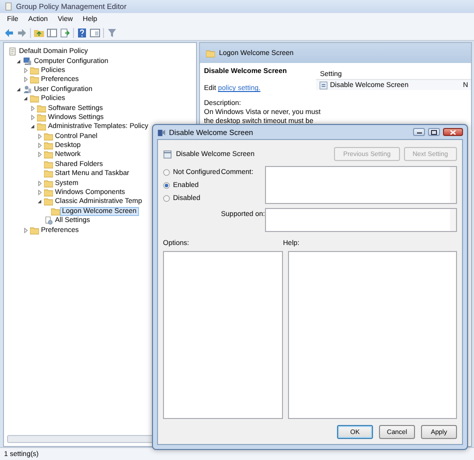  I want to click on restore-icon, so click(434, 132).